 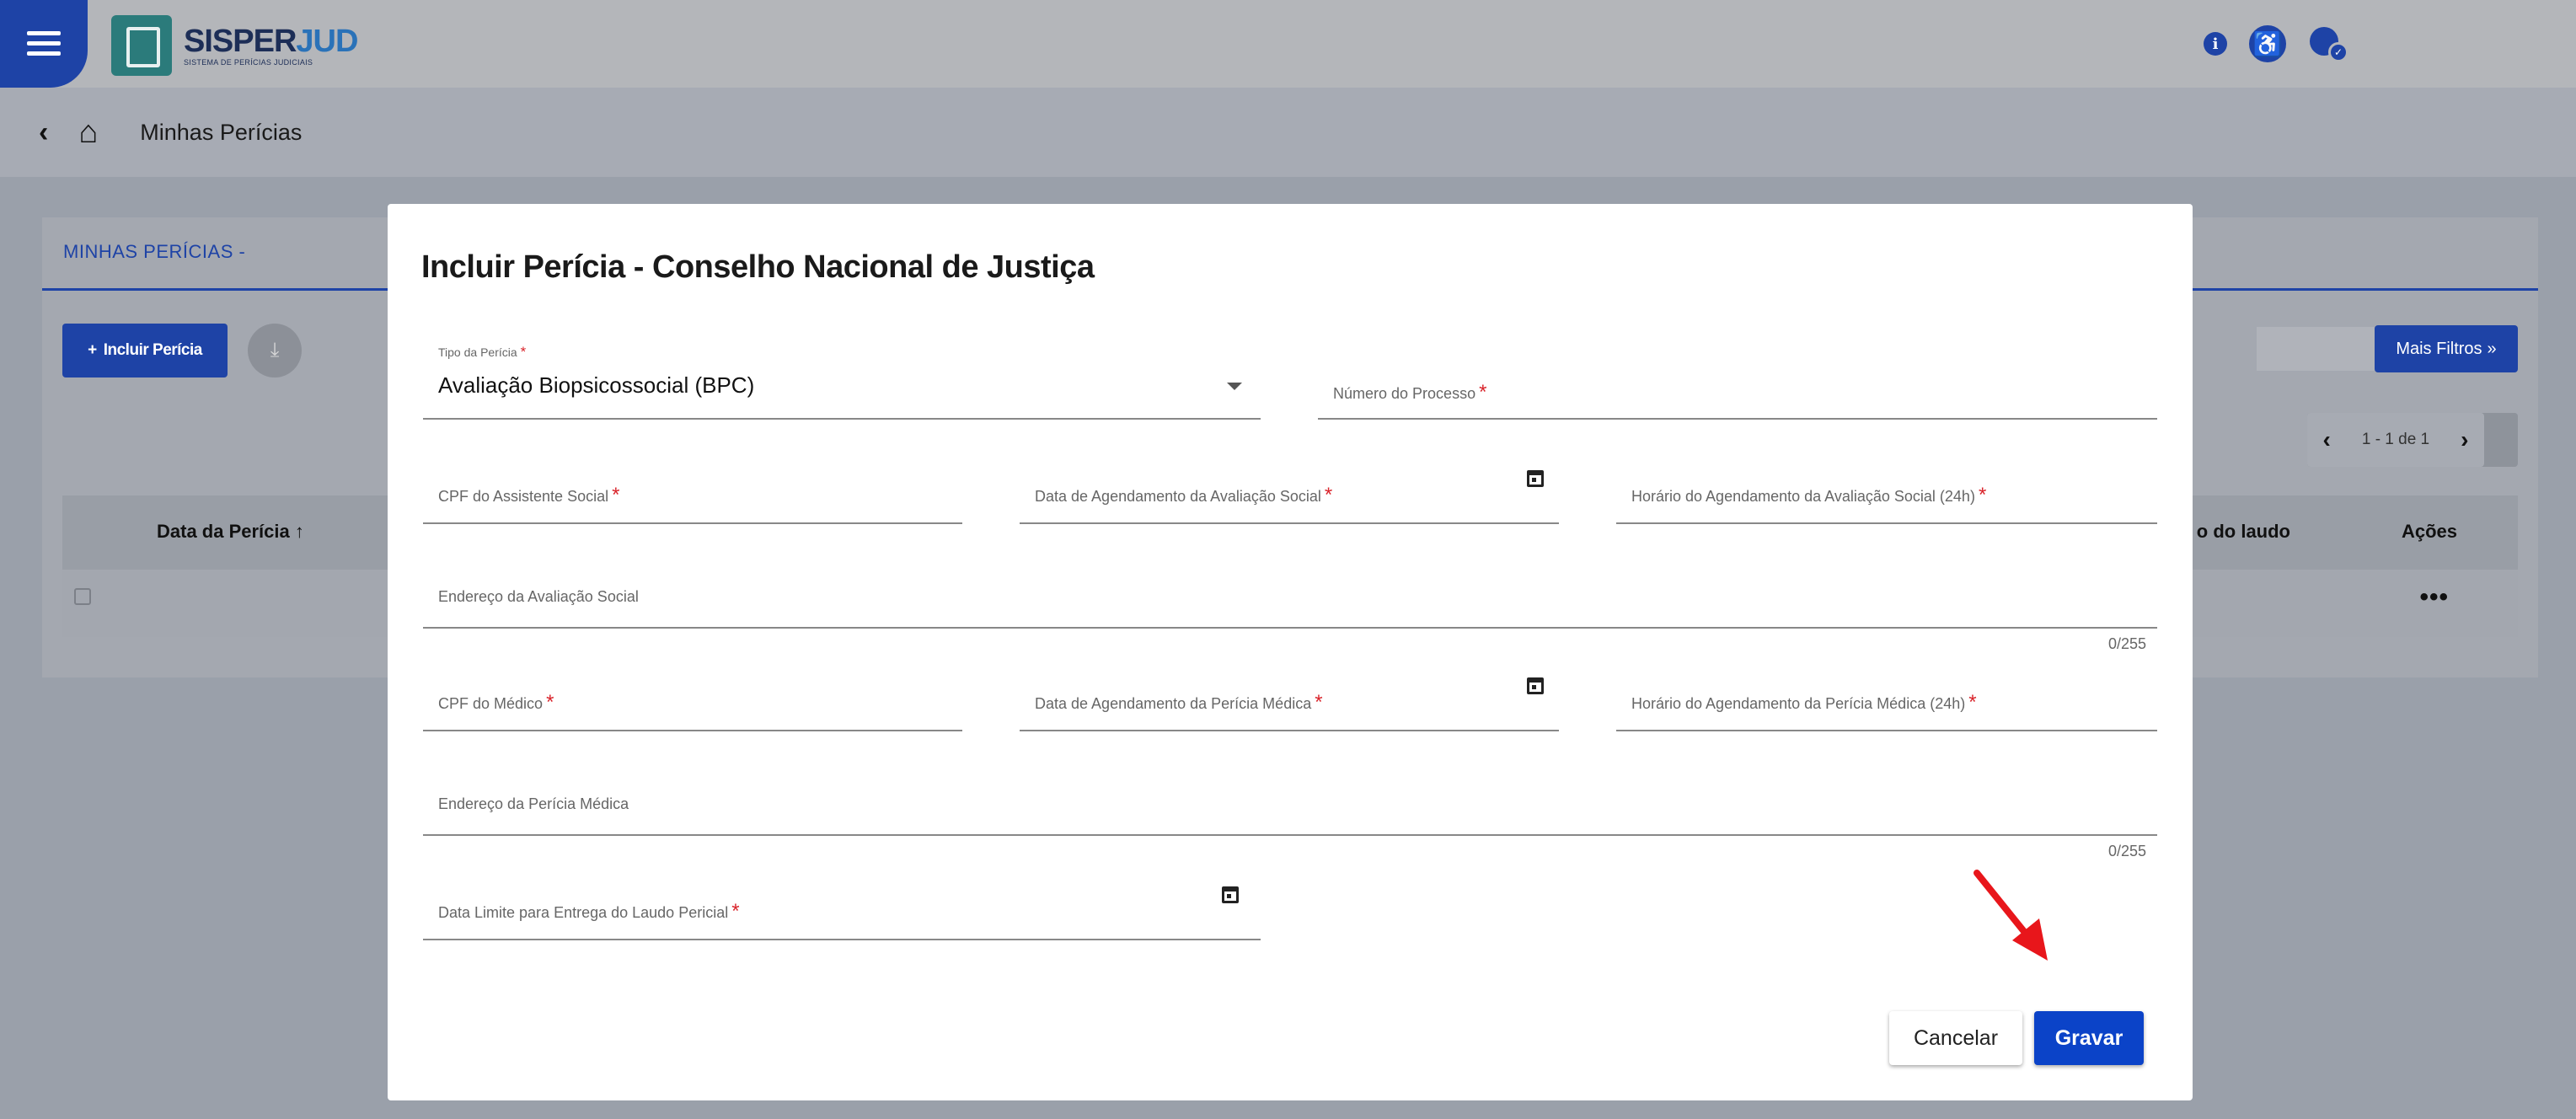 What do you see at coordinates (2215, 44) in the screenshot?
I see `info-icon: i` at bounding box center [2215, 44].